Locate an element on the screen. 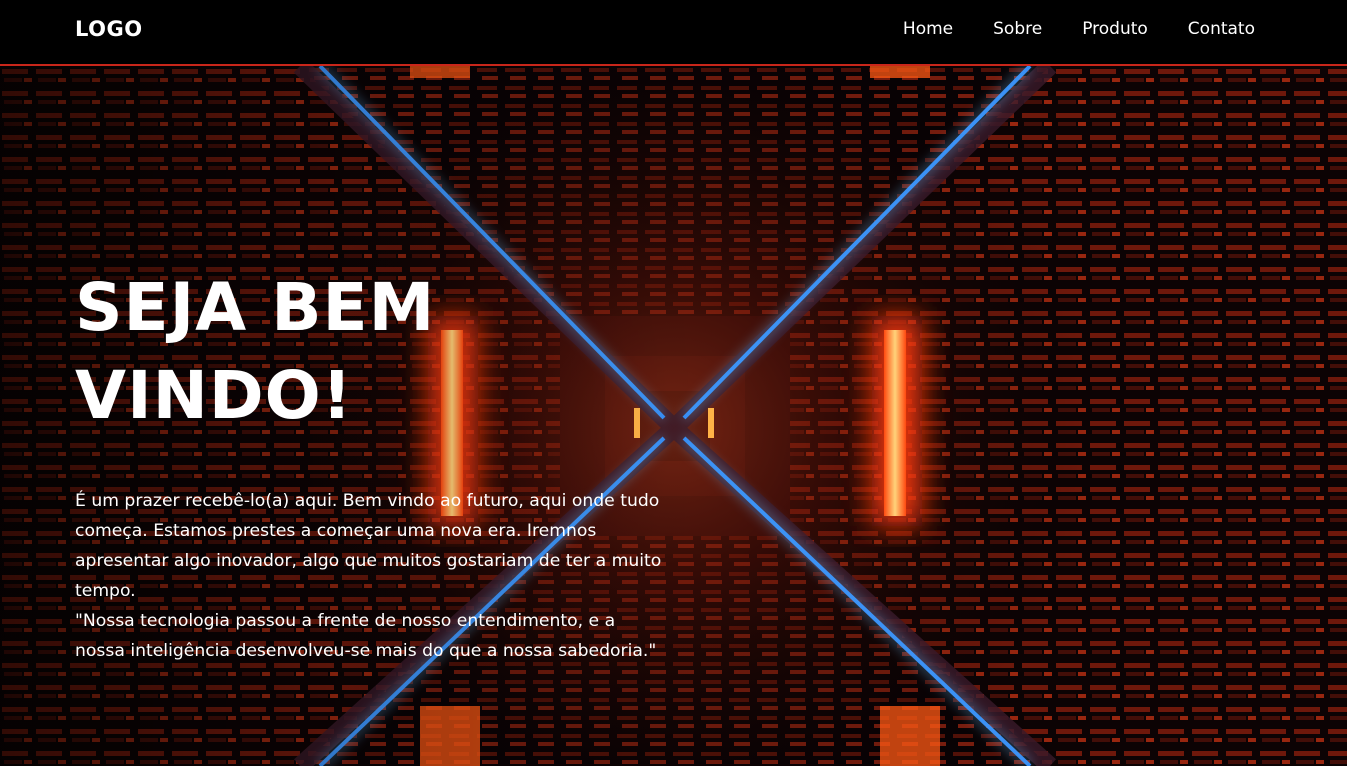 This screenshot has height=766, width=1347. nav-link-sobre: Sobre is located at coordinates (1017, 29).